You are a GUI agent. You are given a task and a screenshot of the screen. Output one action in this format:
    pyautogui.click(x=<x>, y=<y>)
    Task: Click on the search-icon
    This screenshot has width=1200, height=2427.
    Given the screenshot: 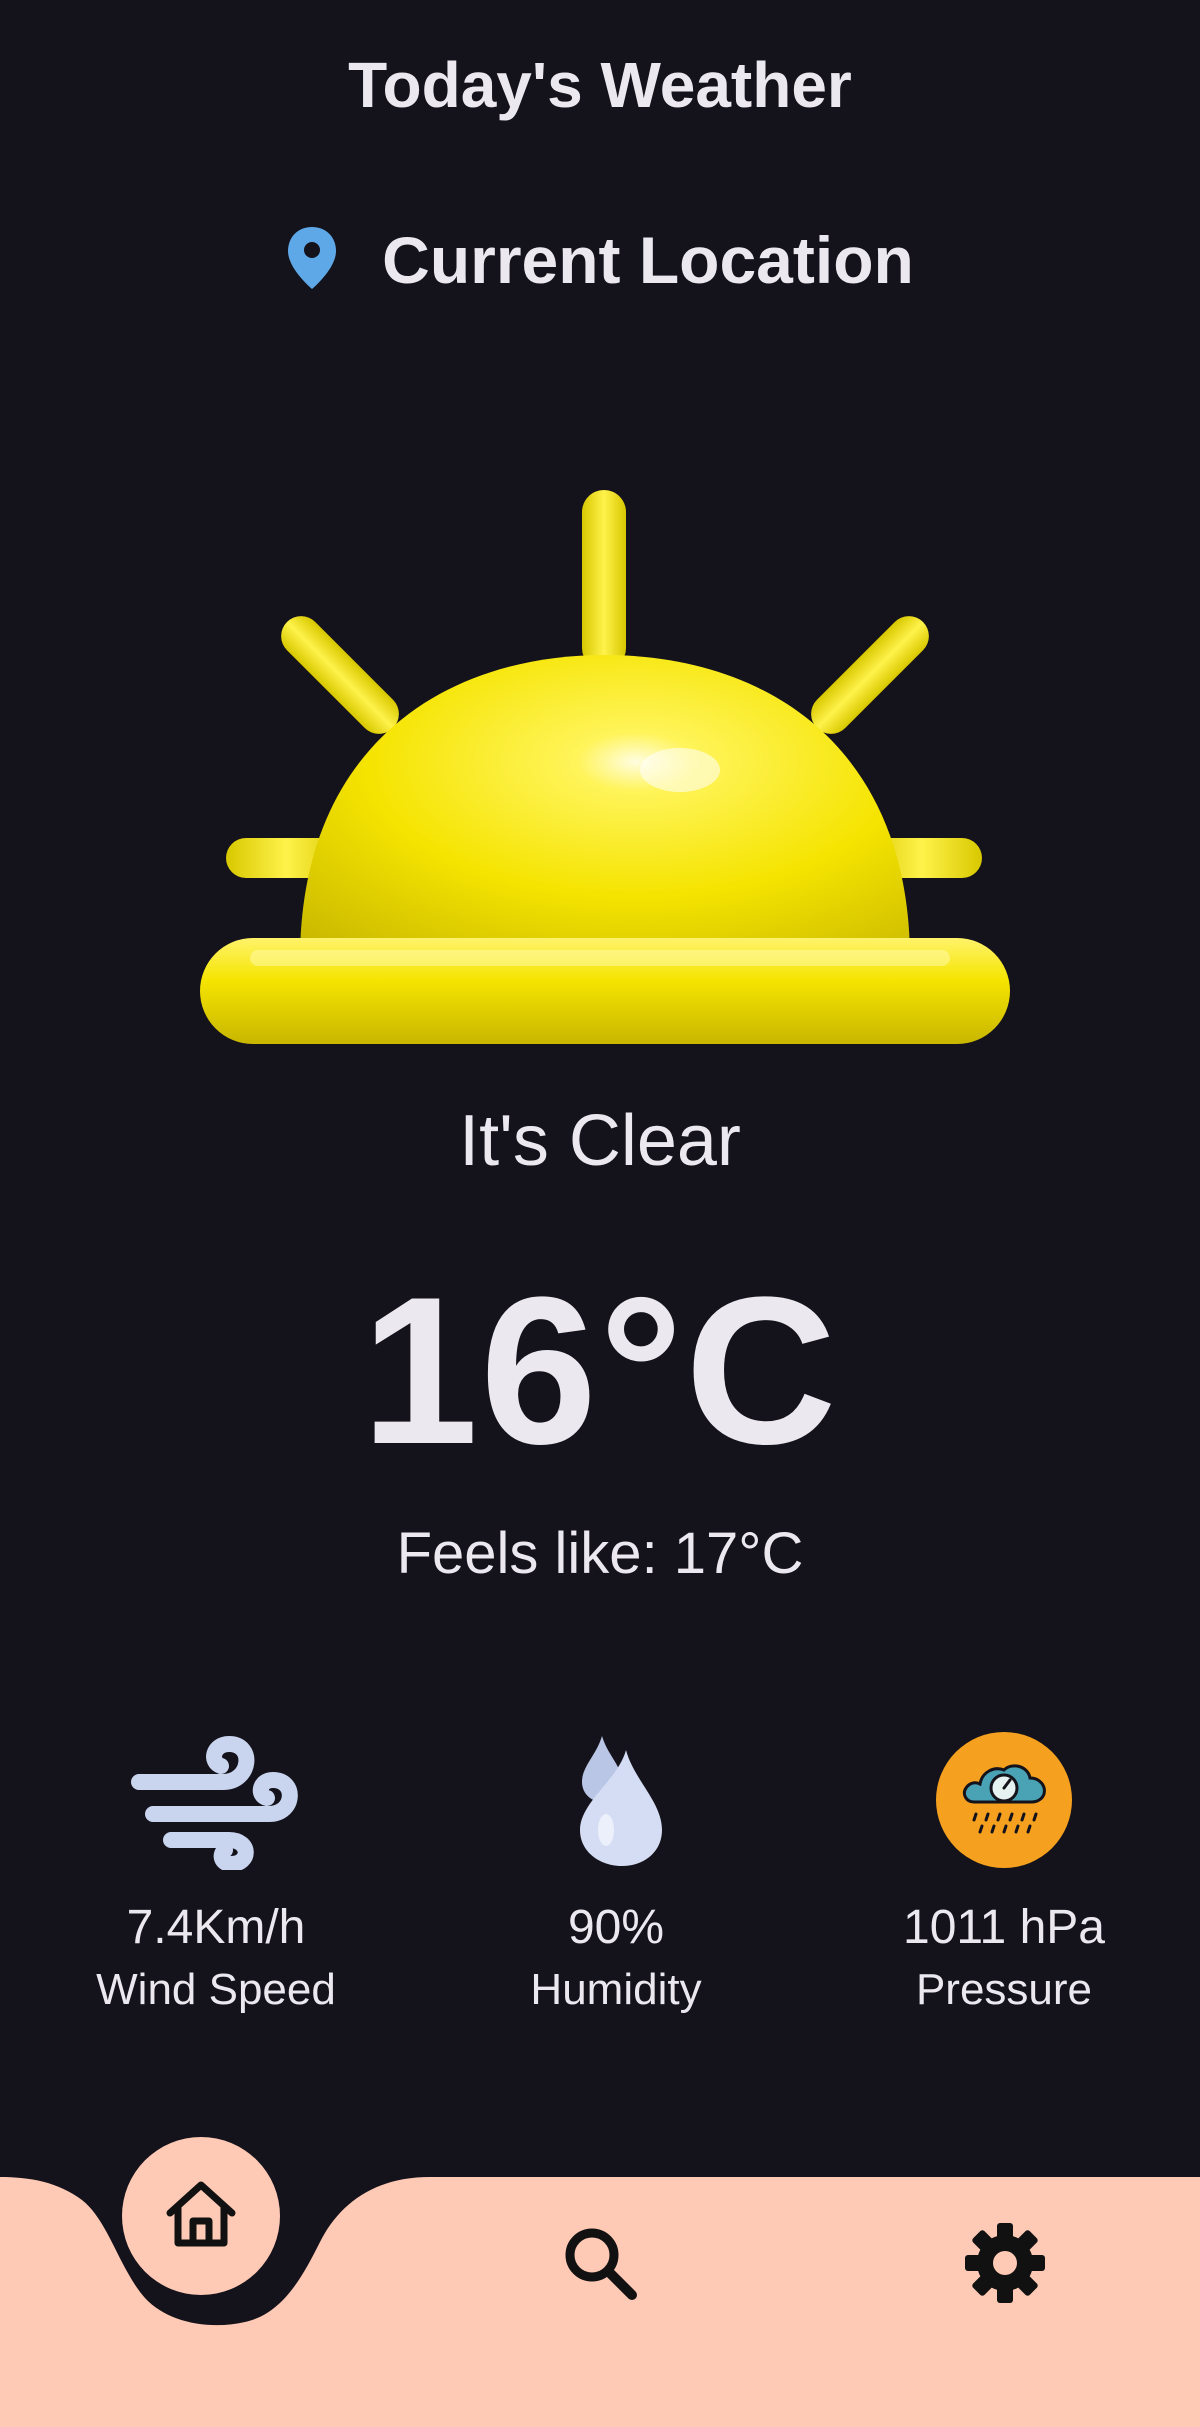 What is the action you would take?
    pyautogui.click(x=600, y=2265)
    